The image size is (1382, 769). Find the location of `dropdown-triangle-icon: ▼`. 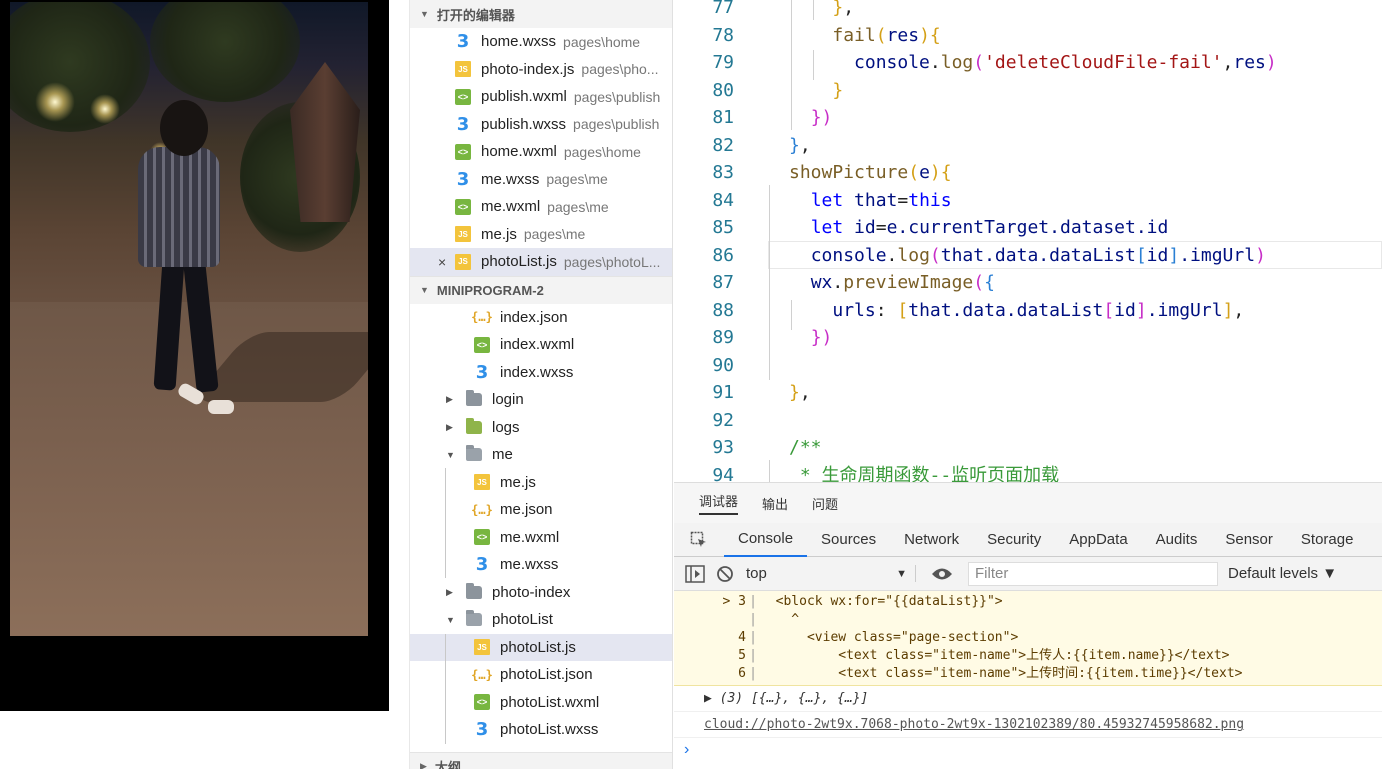

dropdown-triangle-icon: ▼ is located at coordinates (901, 573).